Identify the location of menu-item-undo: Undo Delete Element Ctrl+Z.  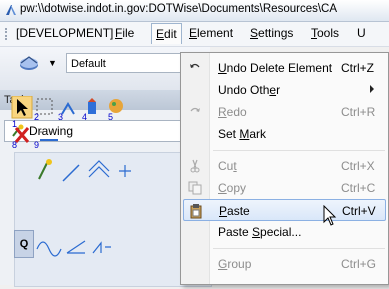
(284, 68).